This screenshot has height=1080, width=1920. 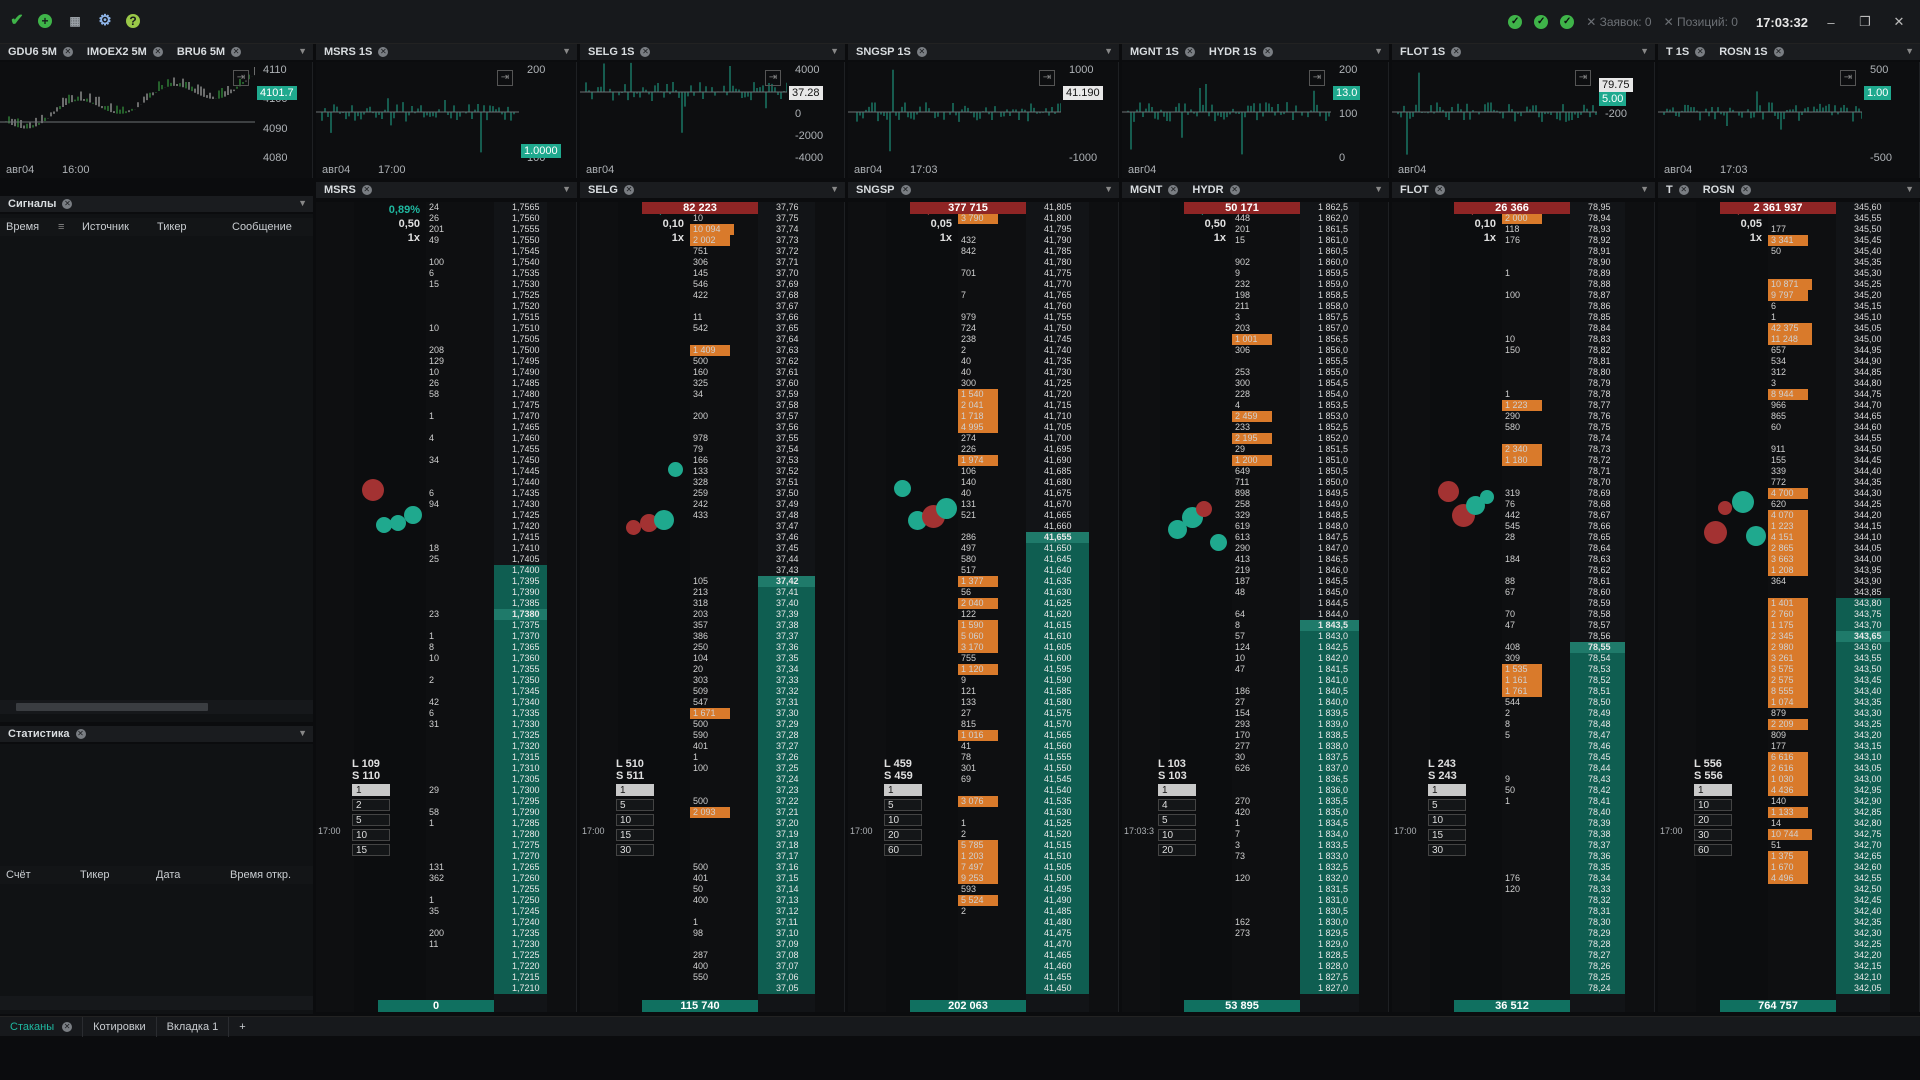 What do you see at coordinates (1863, 339) in the screenshot?
I see `price-level: 345,00` at bounding box center [1863, 339].